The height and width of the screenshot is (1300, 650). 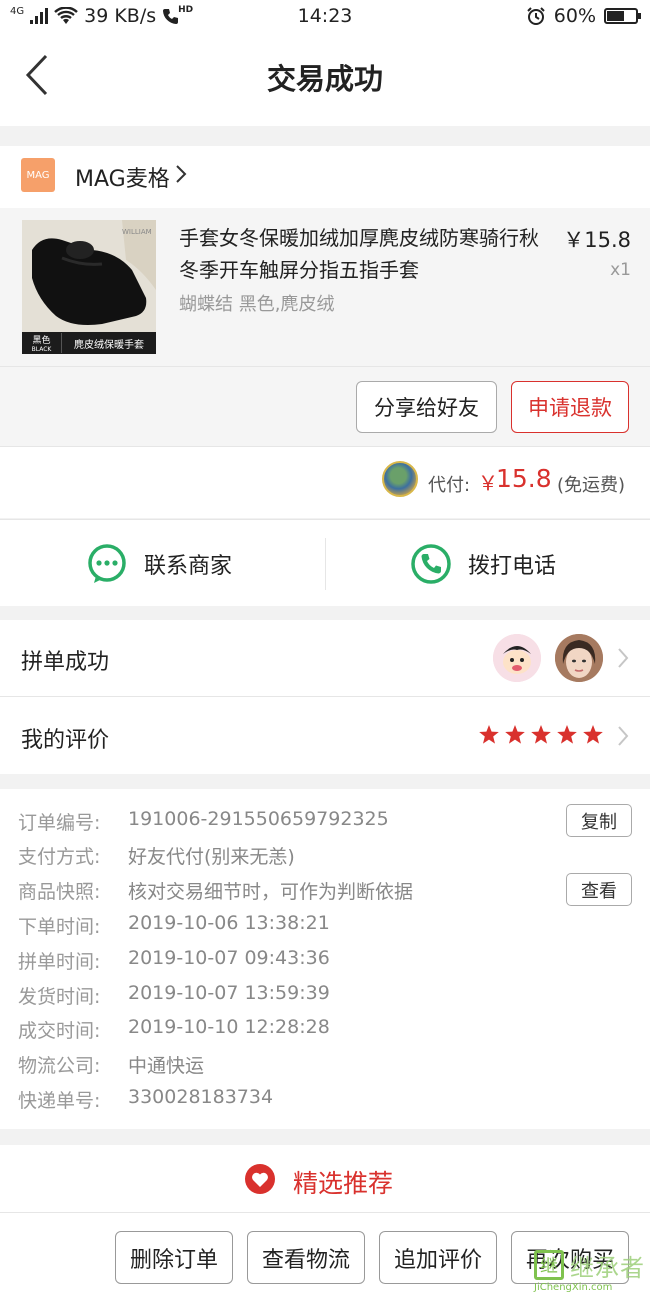 What do you see at coordinates (59, 1031) in the screenshot?
I see `order-info-key: 成交时间:` at bounding box center [59, 1031].